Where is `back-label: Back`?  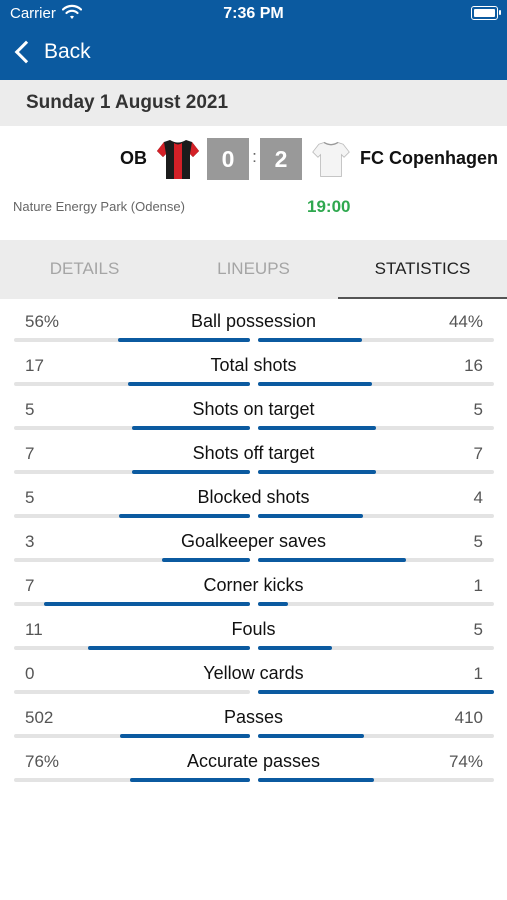 back-label: Back is located at coordinates (67, 51).